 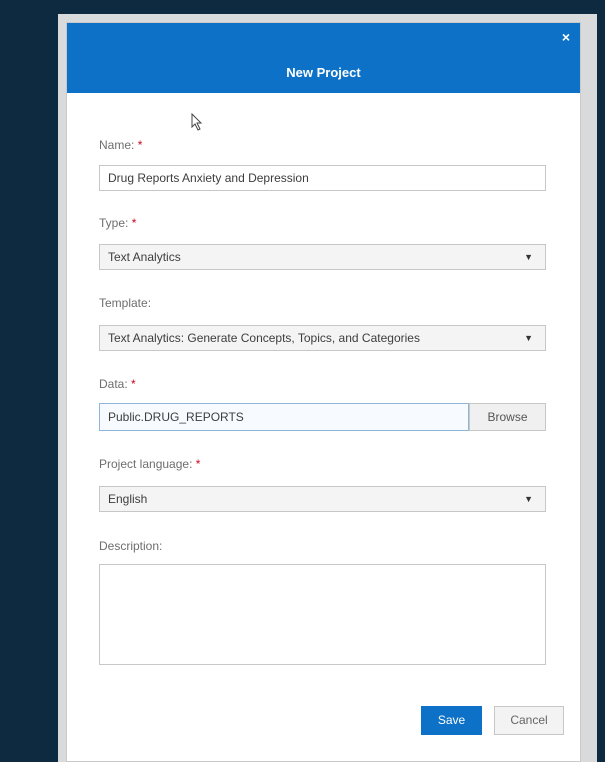 What do you see at coordinates (131, 546) in the screenshot?
I see `description-label: Description:` at bounding box center [131, 546].